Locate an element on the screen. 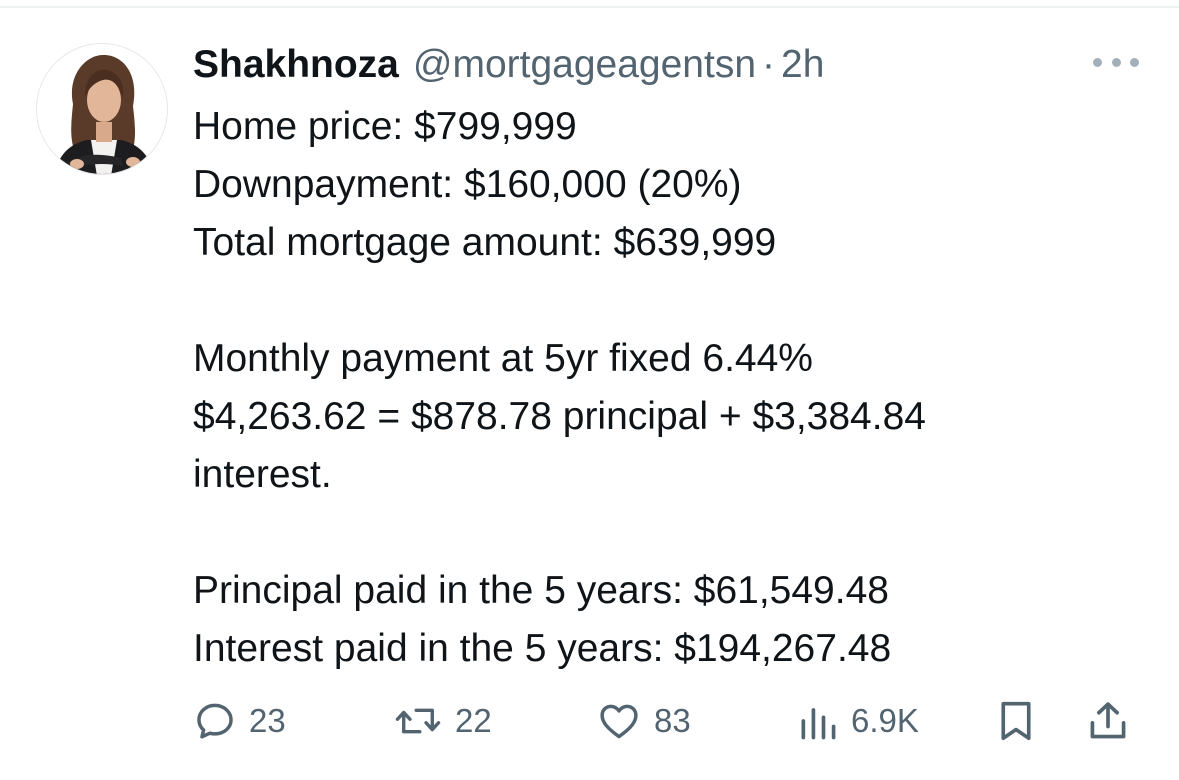  bookmark-button is located at coordinates (1016, 721).